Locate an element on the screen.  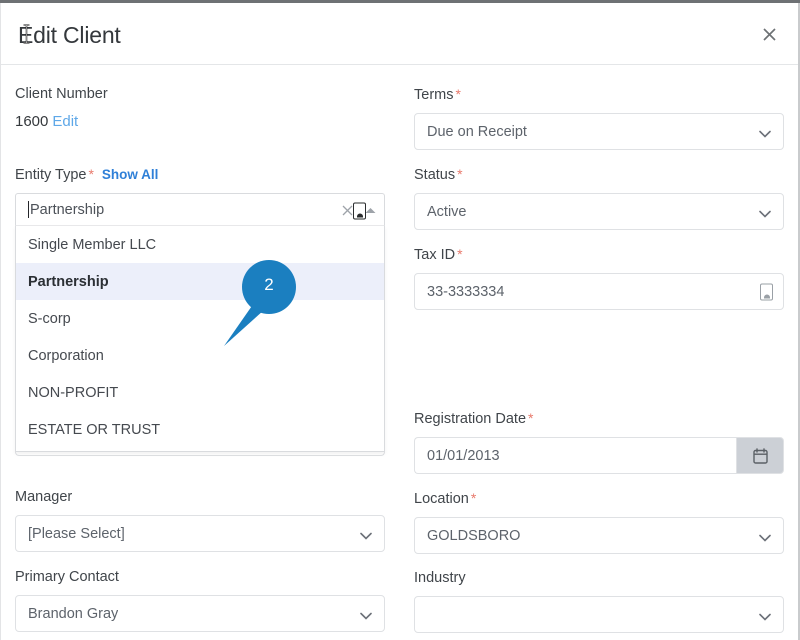
tax-id-value: 33-3333334 is located at coordinates (466, 291).